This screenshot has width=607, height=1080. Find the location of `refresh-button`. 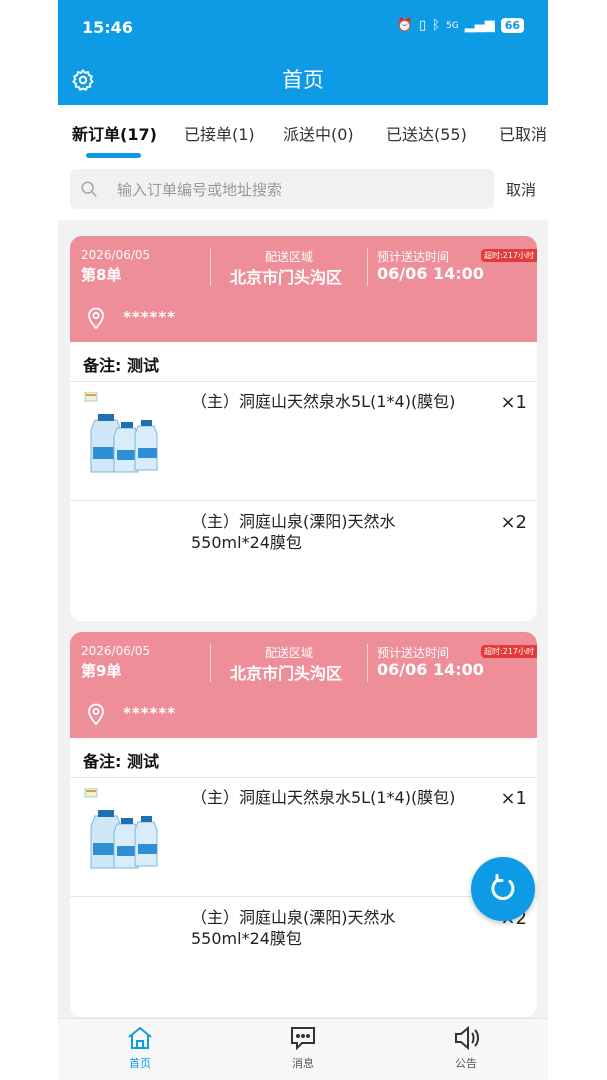

refresh-button is located at coordinates (503, 889).